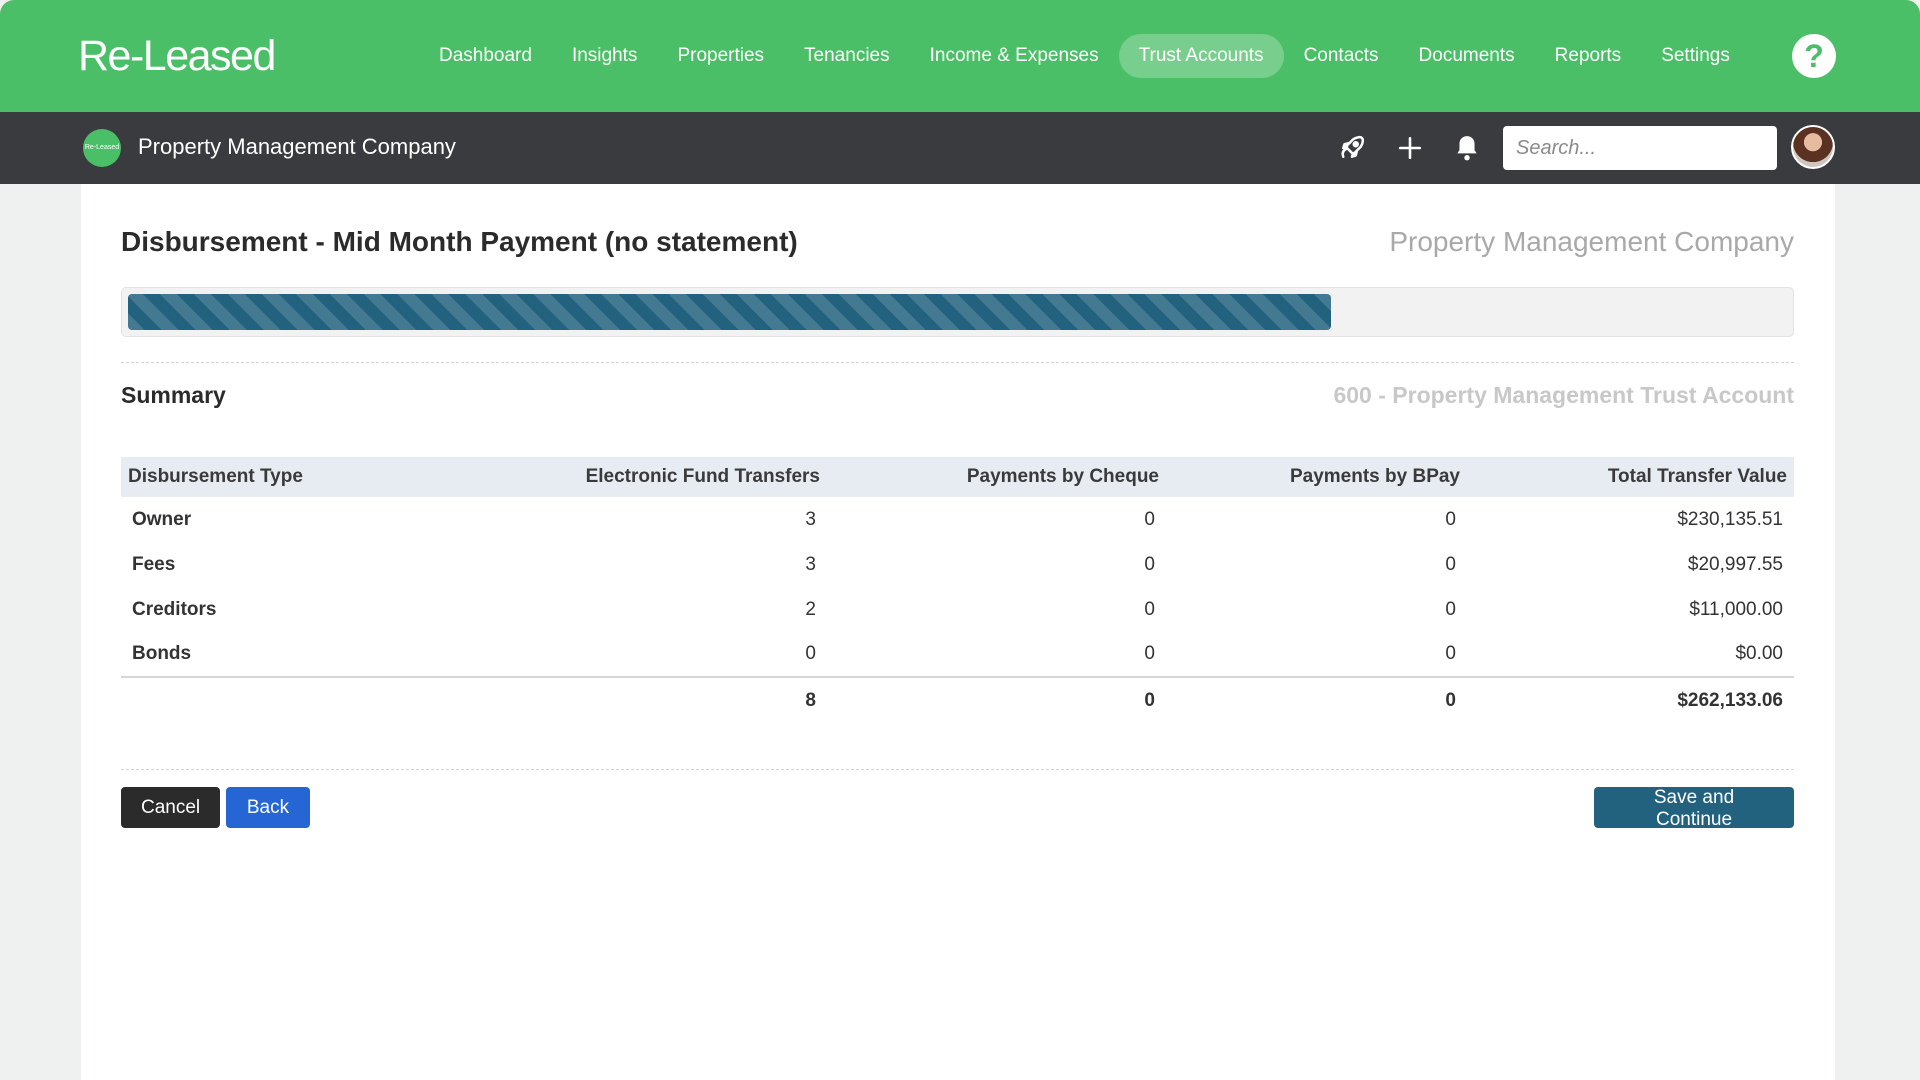 This screenshot has height=1080, width=1920. What do you see at coordinates (268, 807) in the screenshot?
I see `back-button: Back` at bounding box center [268, 807].